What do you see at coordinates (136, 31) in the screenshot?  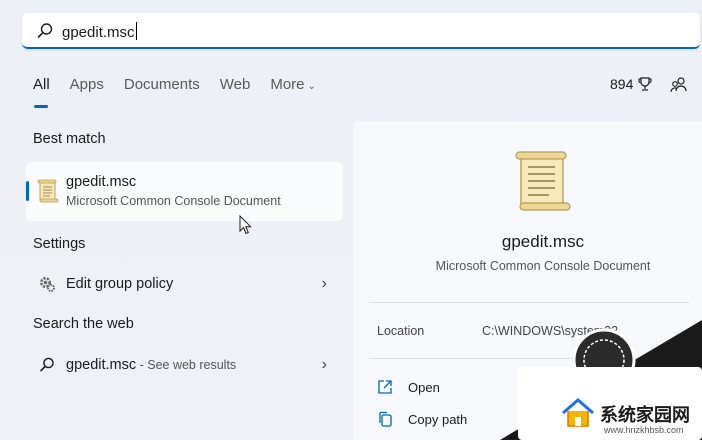 I see `text-caret` at bounding box center [136, 31].